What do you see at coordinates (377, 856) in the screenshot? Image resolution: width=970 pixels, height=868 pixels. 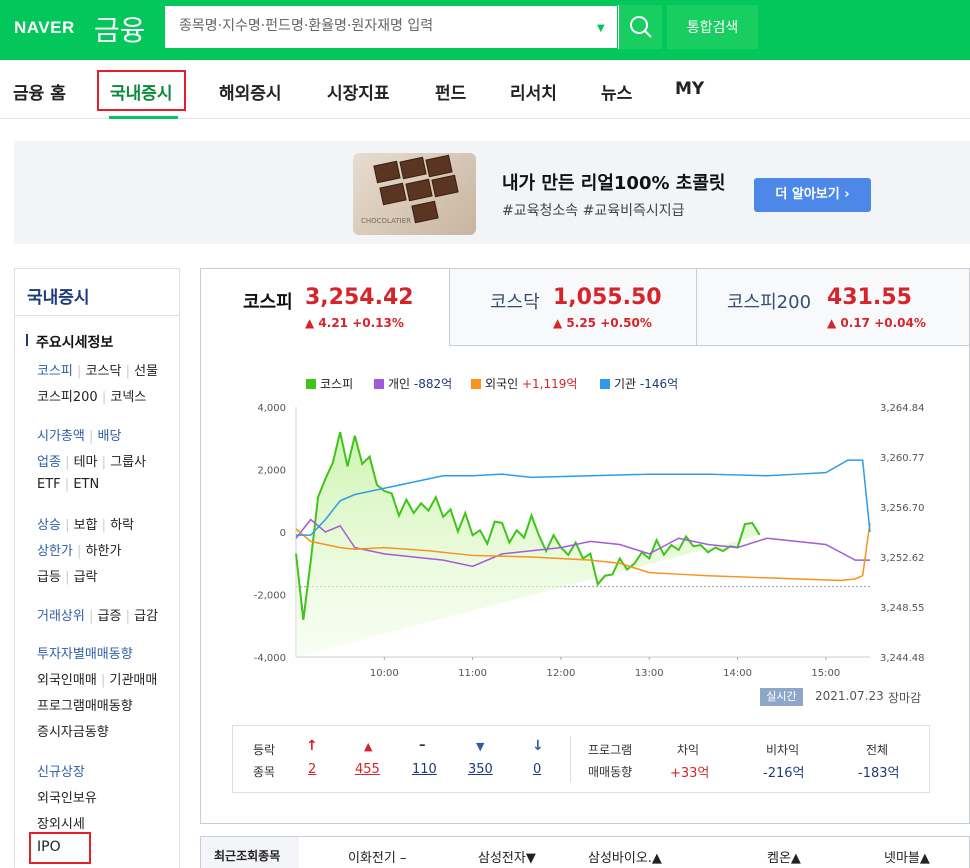 I see `recent-item: 이화전기 –` at bounding box center [377, 856].